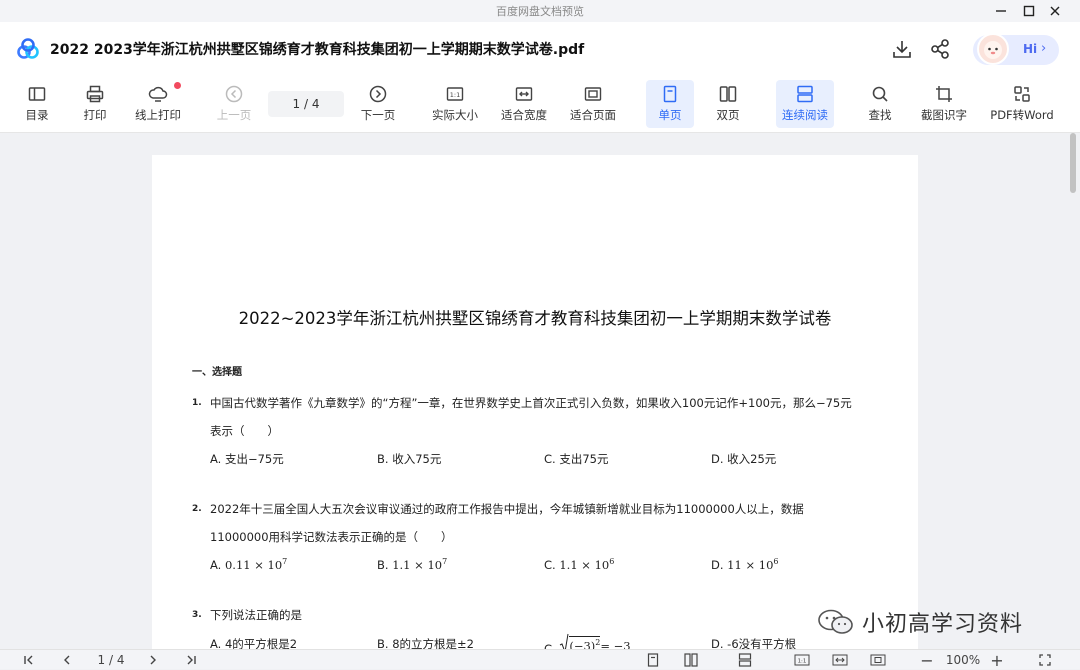 The height and width of the screenshot is (670, 1080). Describe the element at coordinates (1022, 104) in the screenshot. I see `pdf-to-word-button: PDF转Word` at that location.